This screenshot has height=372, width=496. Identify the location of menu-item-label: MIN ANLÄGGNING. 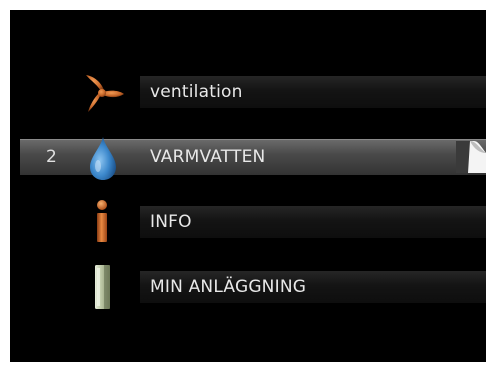
(228, 287).